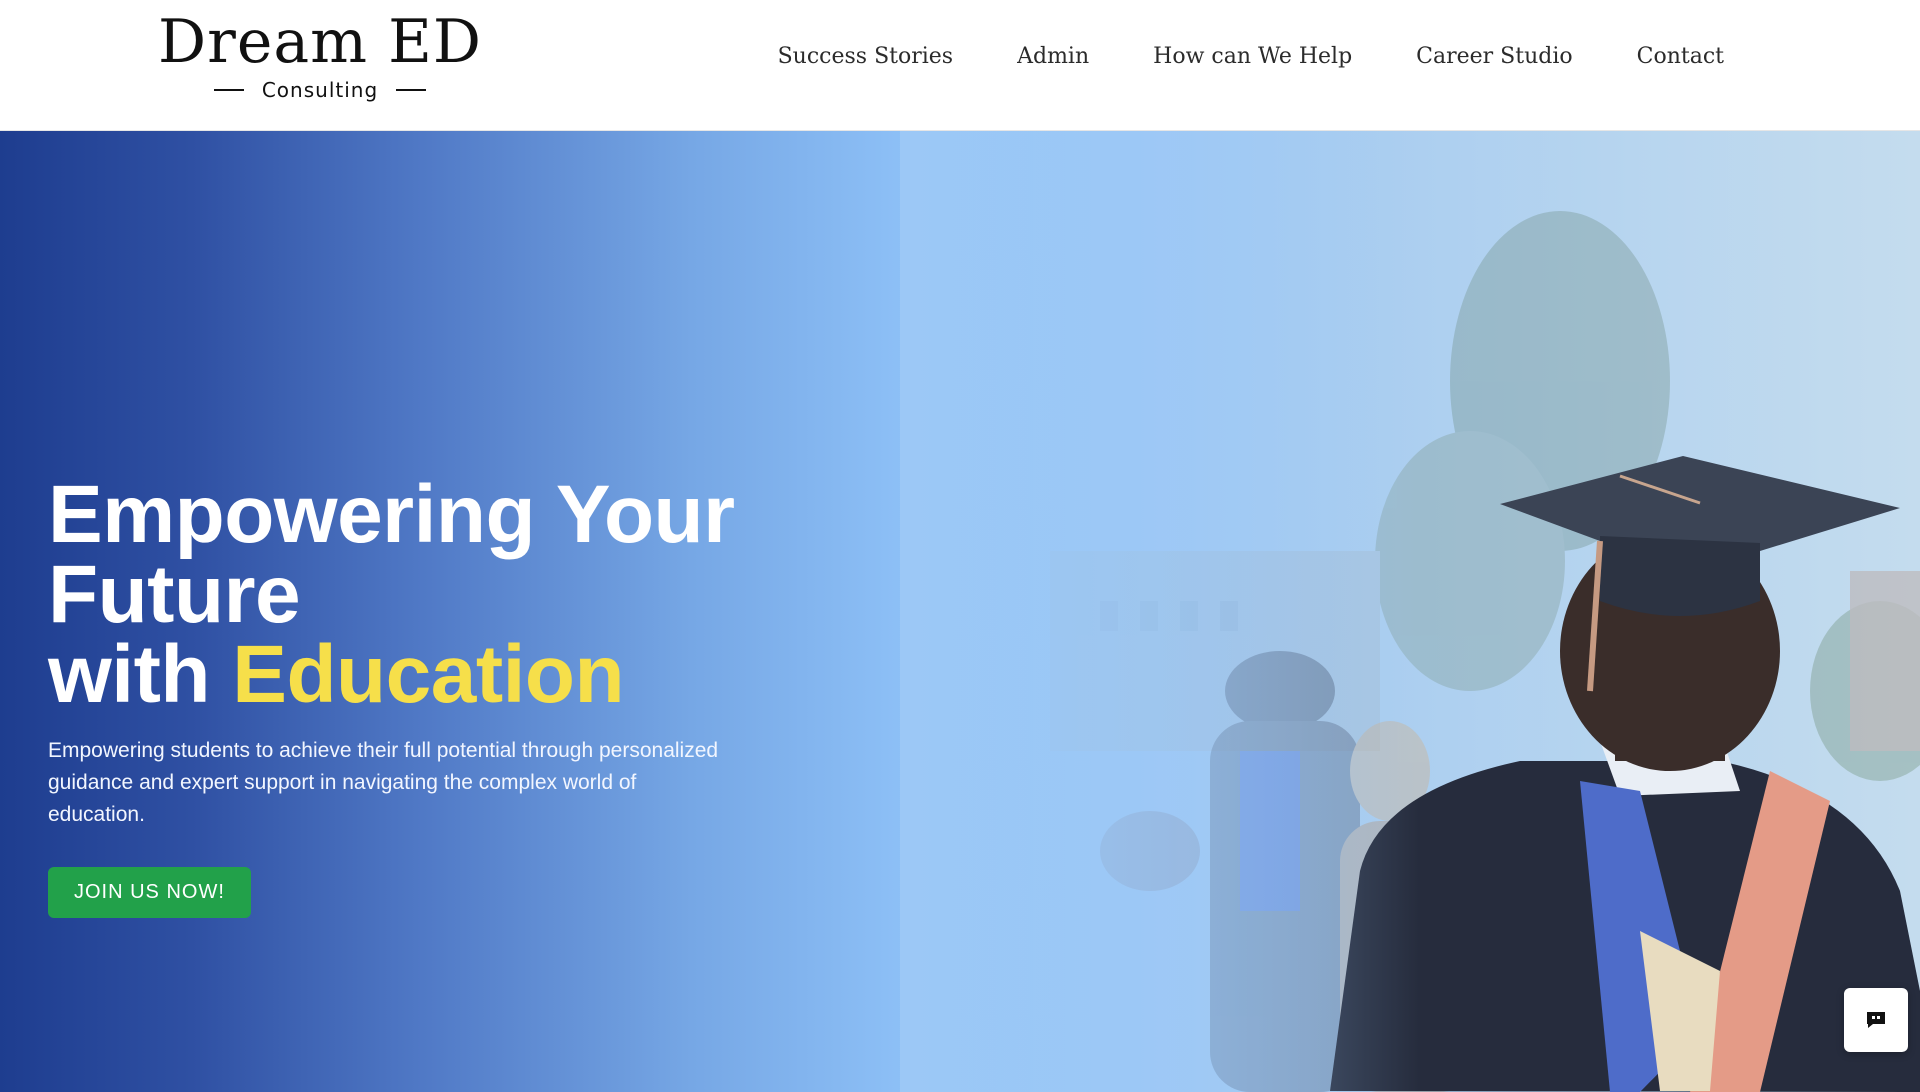 The width and height of the screenshot is (1920, 1092). Describe the element at coordinates (411, 90) in the screenshot. I see `logo-dash-right` at that location.